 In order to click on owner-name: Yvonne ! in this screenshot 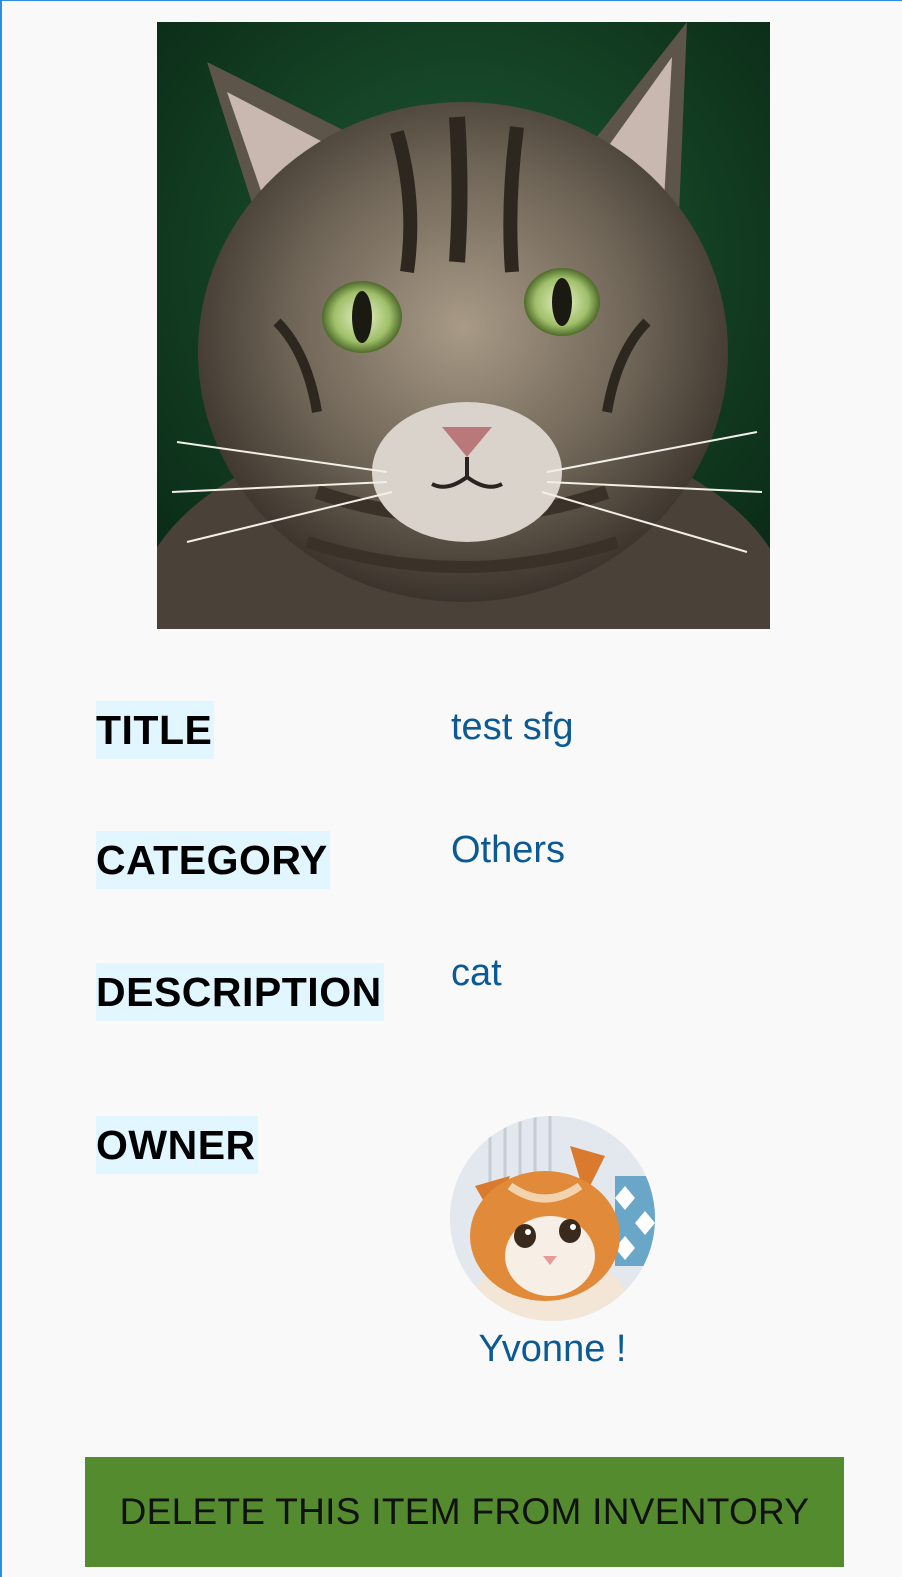, I will do `click(552, 1349)`.